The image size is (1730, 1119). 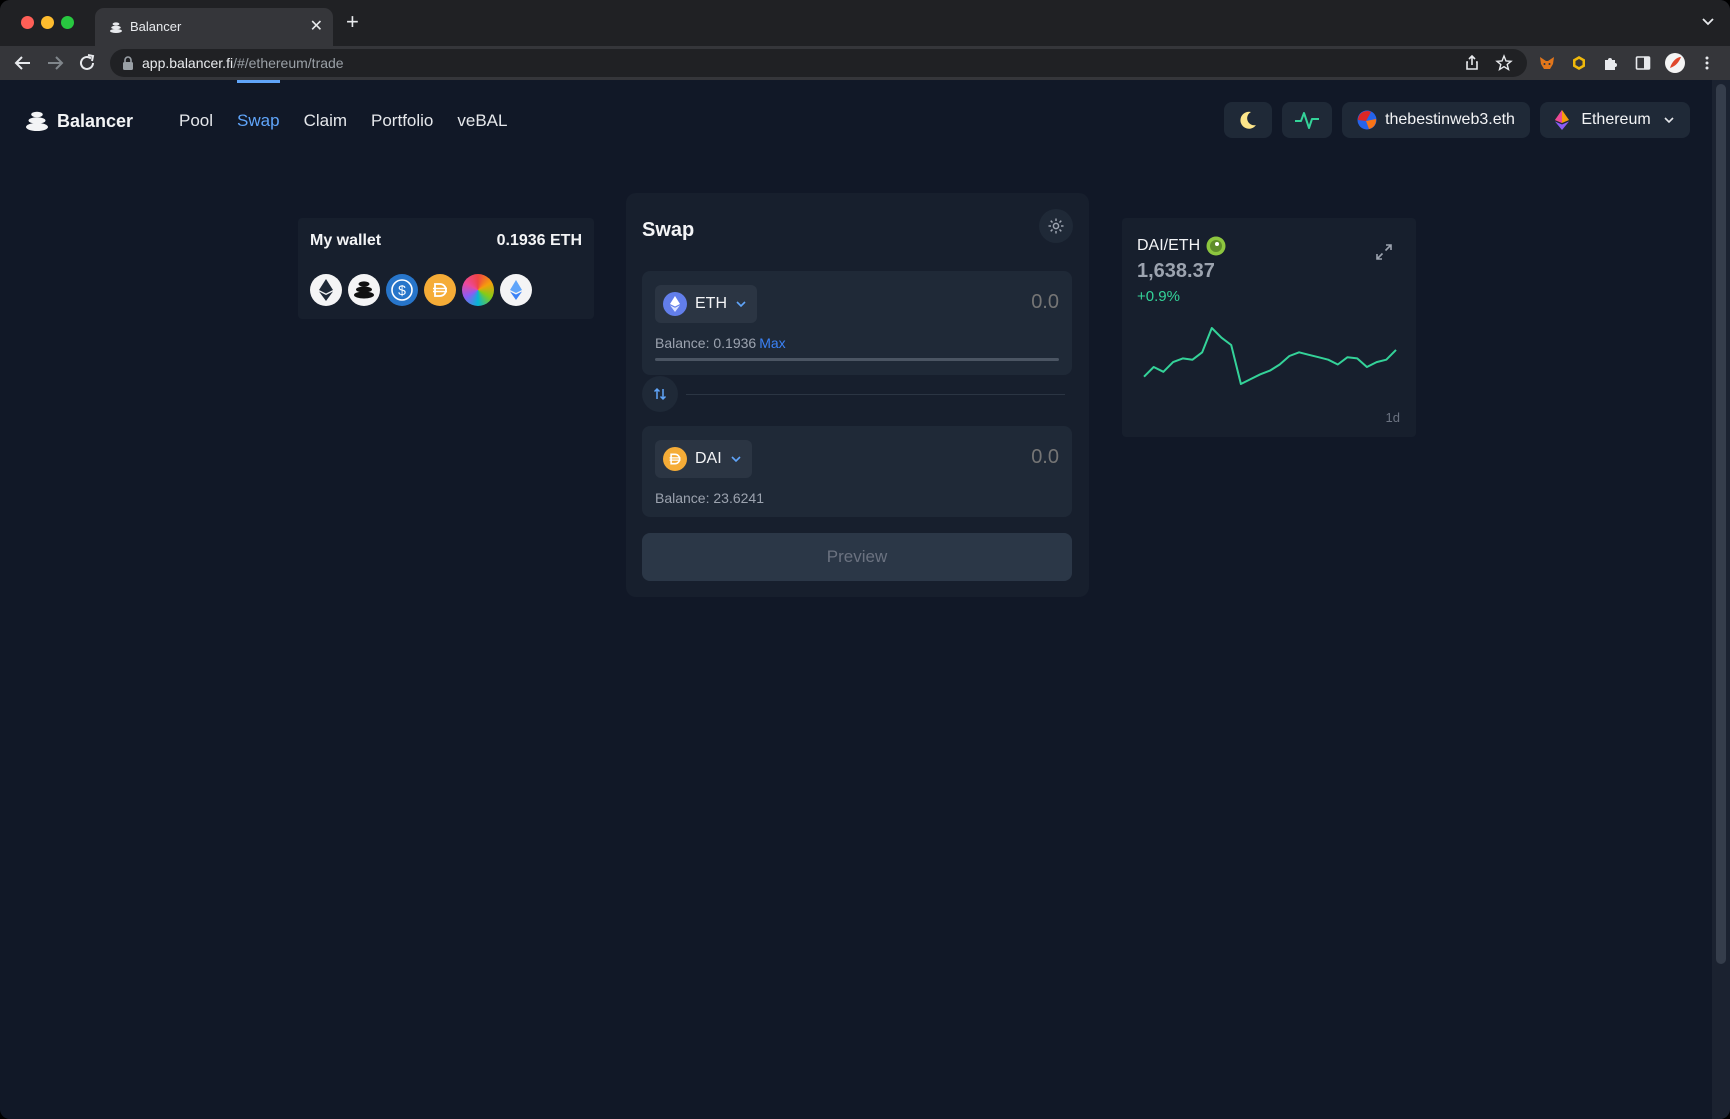 I want to click on back-arrow-icon, so click(x=23, y=63).